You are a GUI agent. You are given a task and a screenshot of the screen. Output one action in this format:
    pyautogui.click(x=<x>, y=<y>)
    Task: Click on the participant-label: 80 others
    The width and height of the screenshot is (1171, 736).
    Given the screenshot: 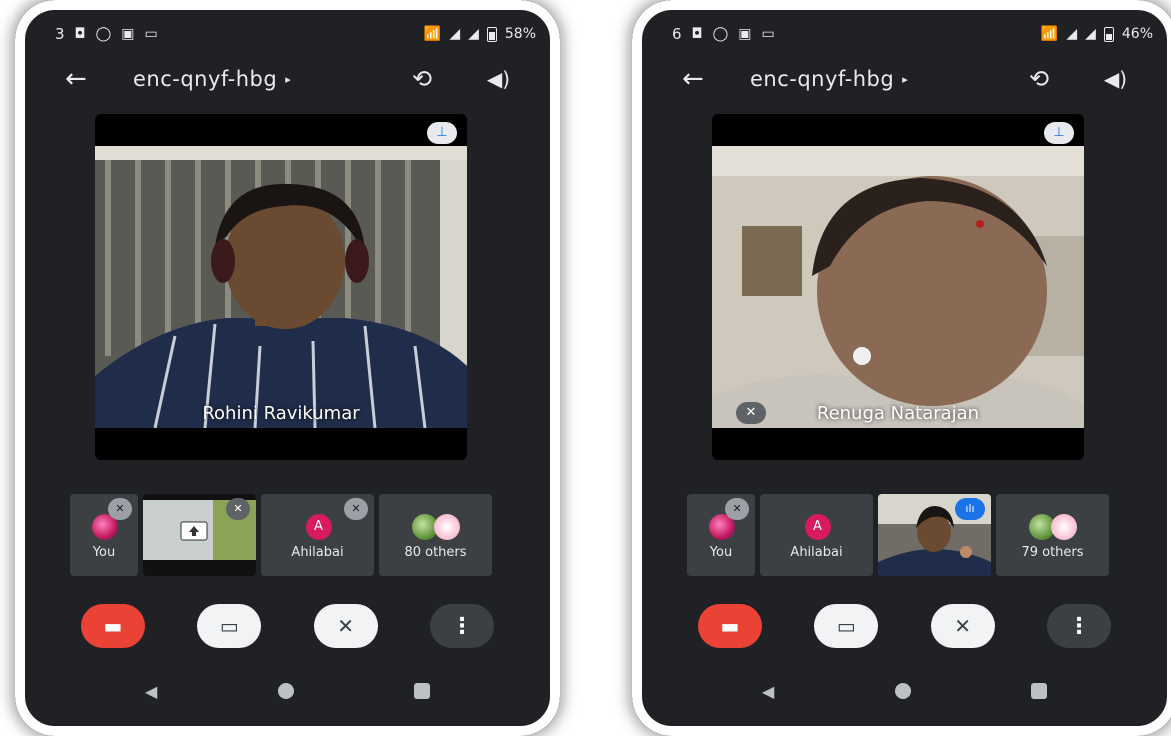 What is the action you would take?
    pyautogui.click(x=435, y=552)
    